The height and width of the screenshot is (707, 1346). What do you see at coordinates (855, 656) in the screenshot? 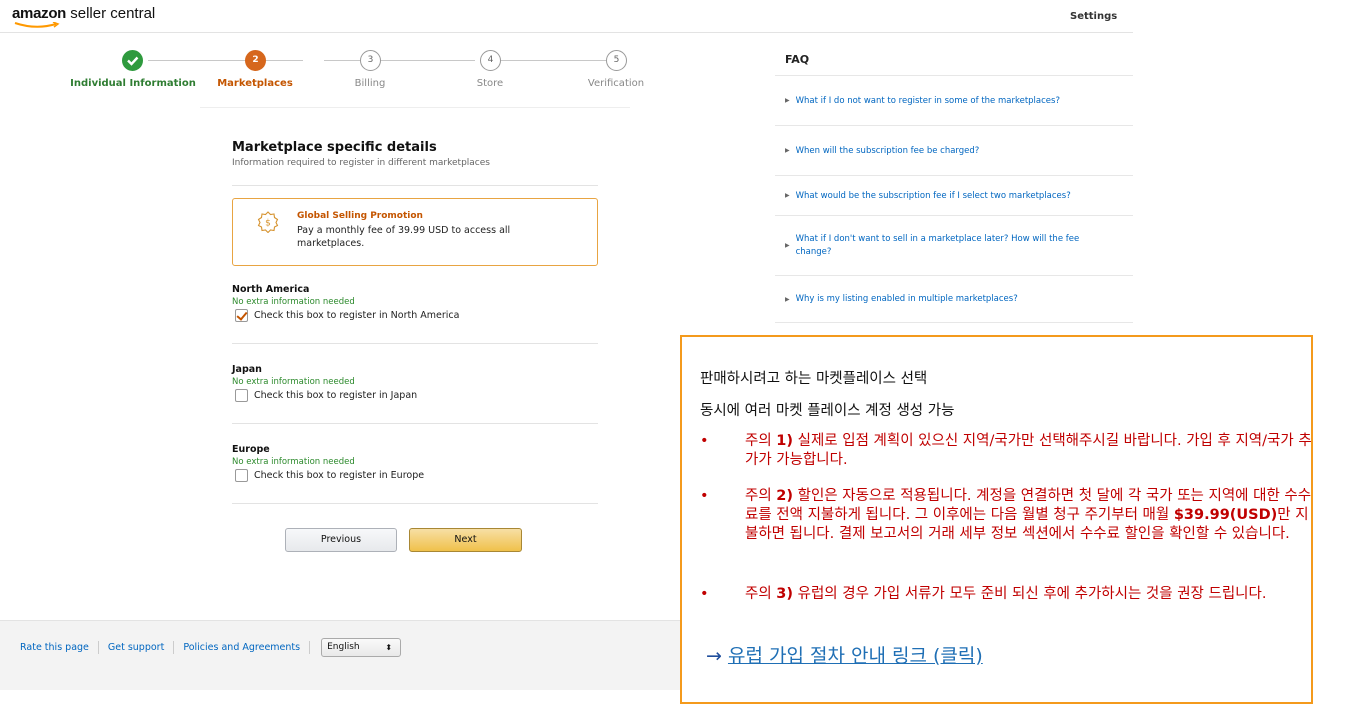
I see `europe-registration-guide-link: 유럽 가입 절차 안내 링크 (클릭)` at bounding box center [855, 656].